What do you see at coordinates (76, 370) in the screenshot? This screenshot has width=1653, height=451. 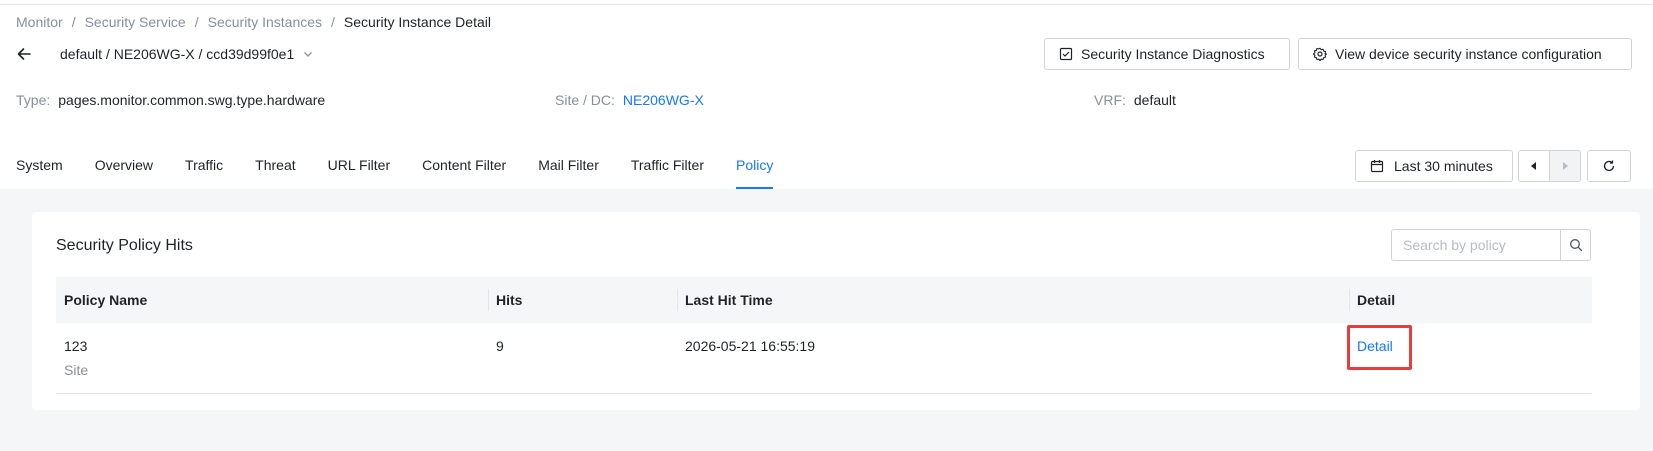 I see `policy-scope: Site` at bounding box center [76, 370].